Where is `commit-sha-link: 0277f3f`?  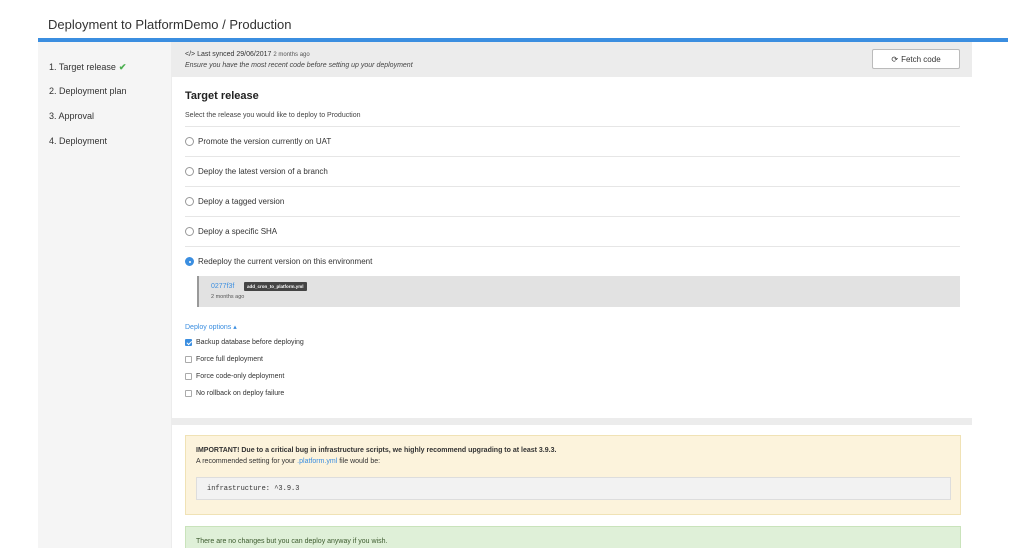
commit-sha-link: 0277f3f is located at coordinates (222, 286).